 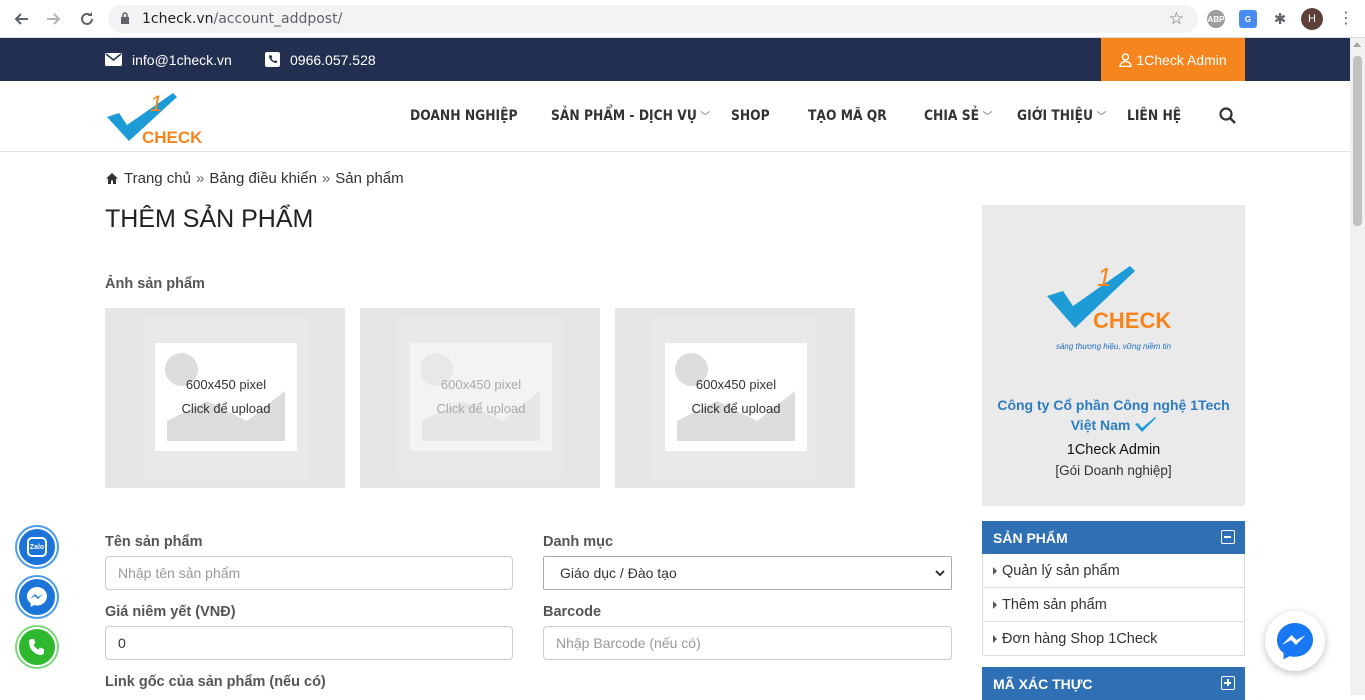 I want to click on breadcrumb: Trang chủ » Bảng điều khiển » Sản phẩm, so click(x=254, y=178).